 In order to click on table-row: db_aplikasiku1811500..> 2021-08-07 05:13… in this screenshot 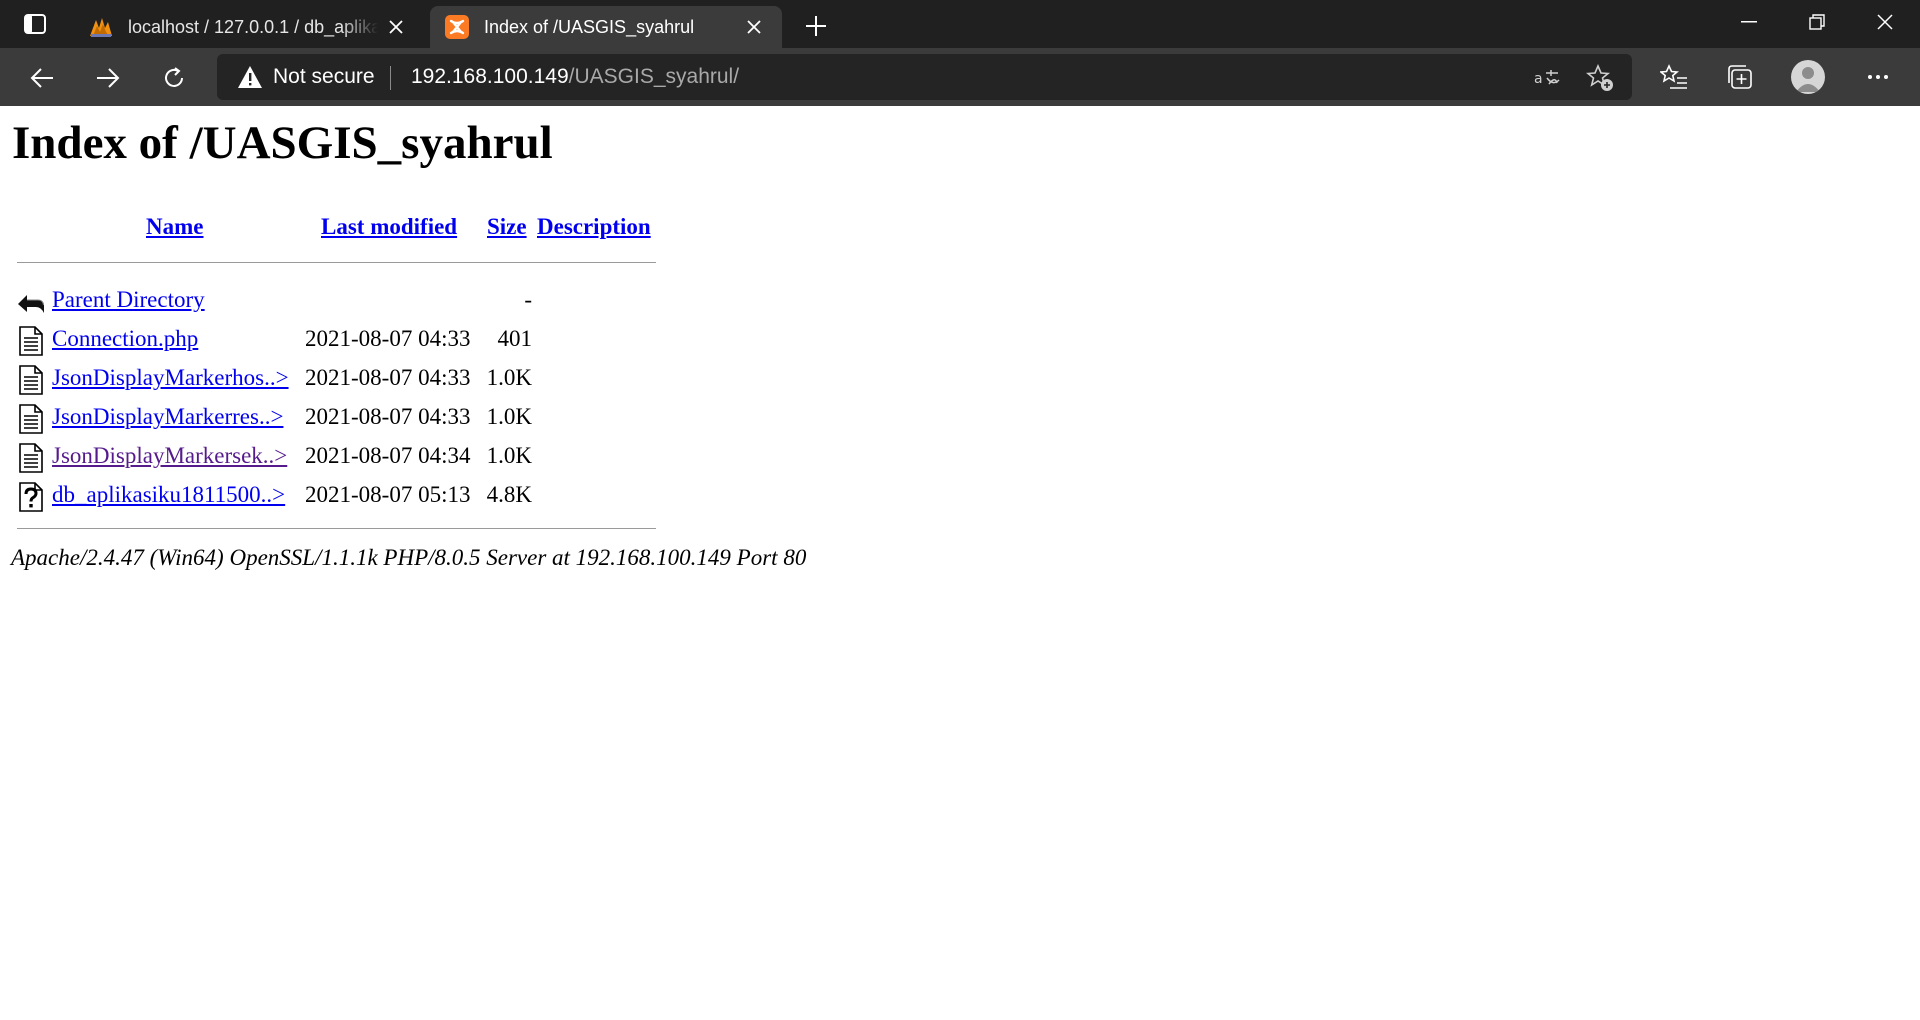, I will do `click(350, 496)`.